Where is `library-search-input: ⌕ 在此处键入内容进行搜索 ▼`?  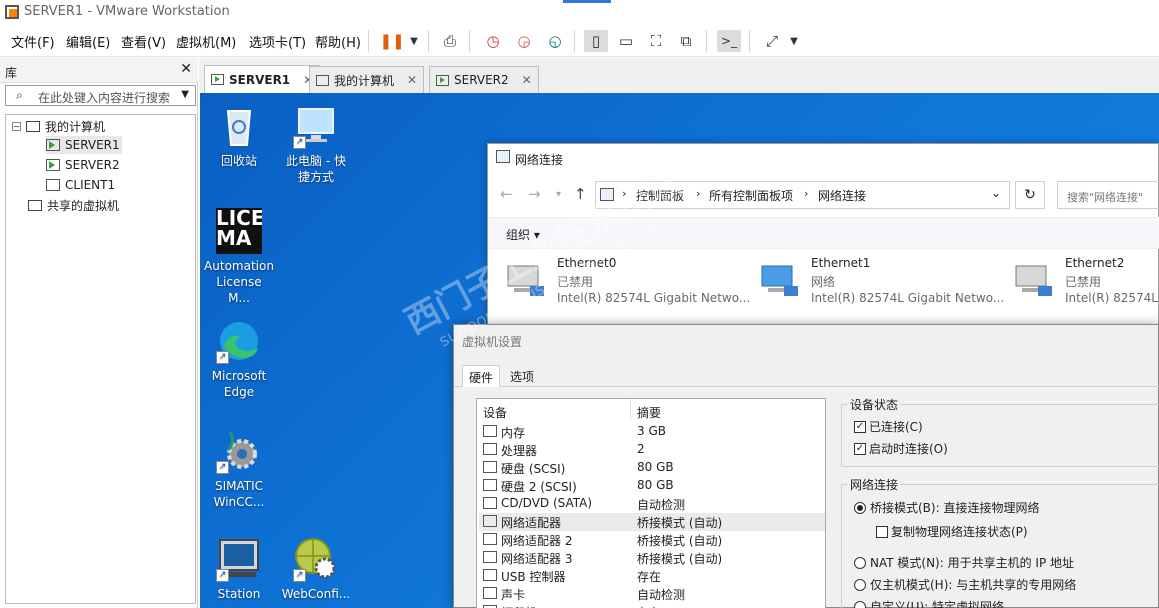
library-search-input: ⌕ 在此处键入内容进行搜索 ▼ is located at coordinates (100, 95).